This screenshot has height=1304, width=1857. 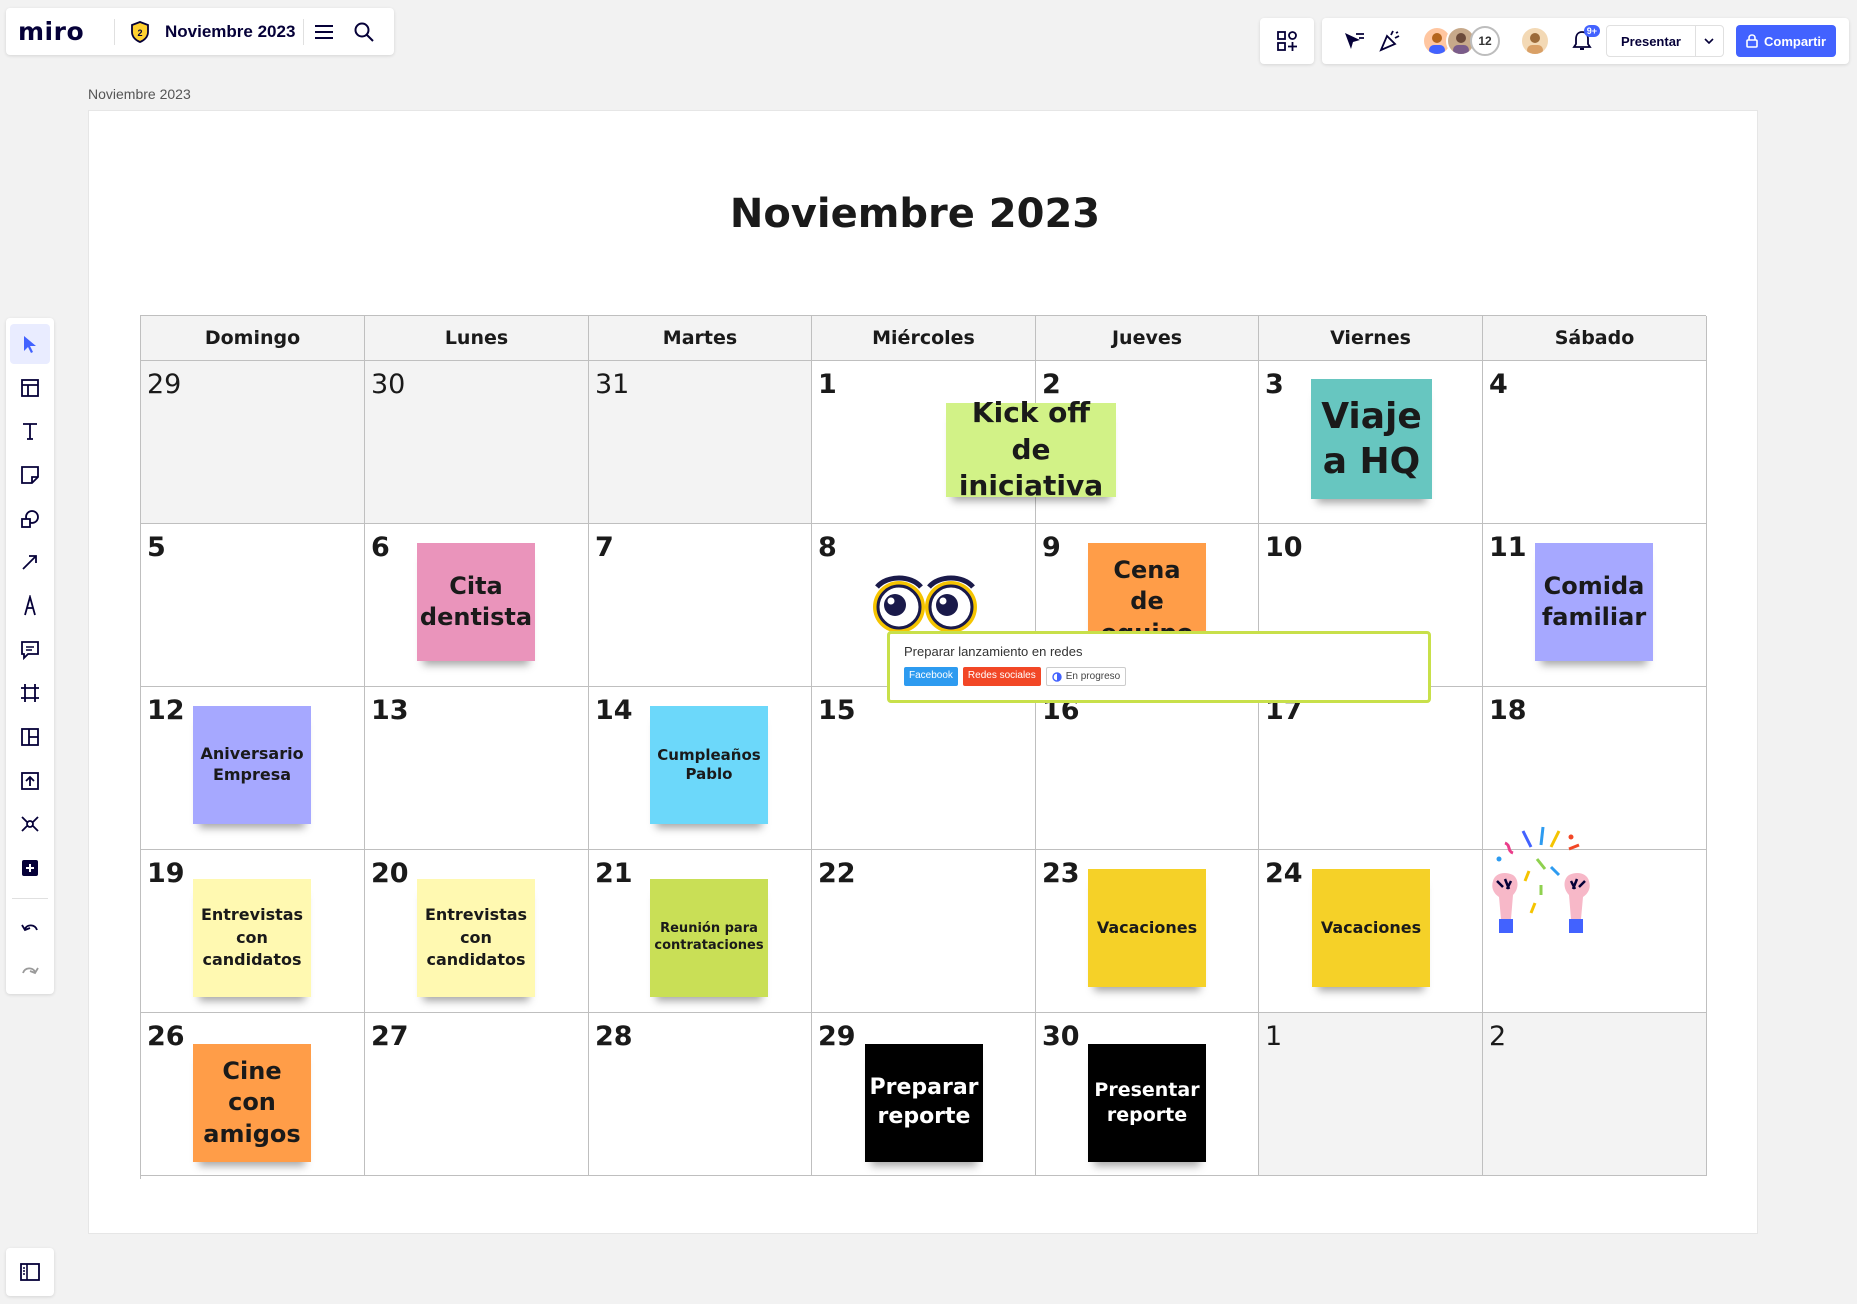 What do you see at coordinates (1390, 41) in the screenshot?
I see `celebrate-icon` at bounding box center [1390, 41].